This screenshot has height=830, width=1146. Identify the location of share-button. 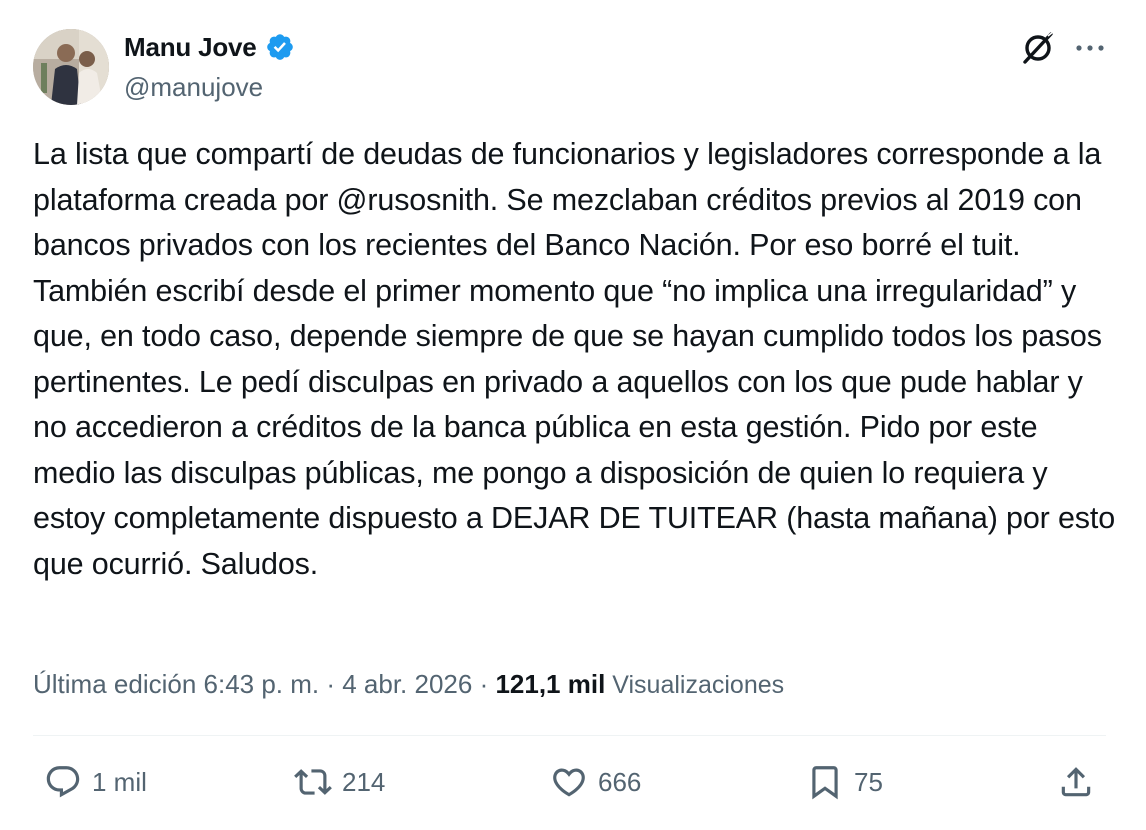
(1076, 782).